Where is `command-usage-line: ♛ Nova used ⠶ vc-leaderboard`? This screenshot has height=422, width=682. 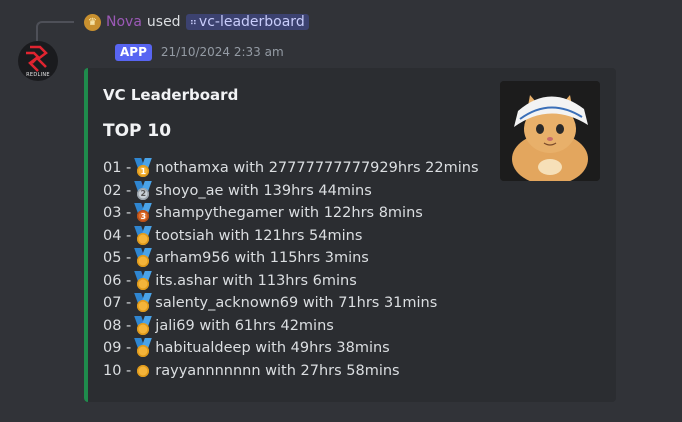 command-usage-line: ♛ Nova used ⠶ vc-leaderboard is located at coordinates (196, 22).